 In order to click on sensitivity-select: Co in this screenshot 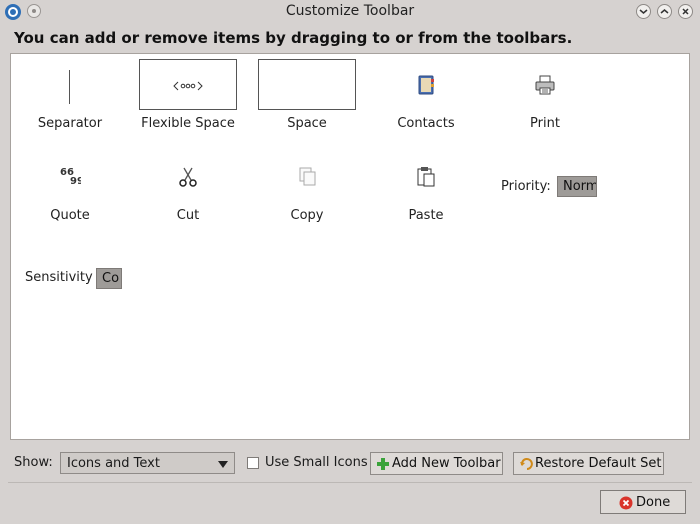, I will do `click(109, 278)`.